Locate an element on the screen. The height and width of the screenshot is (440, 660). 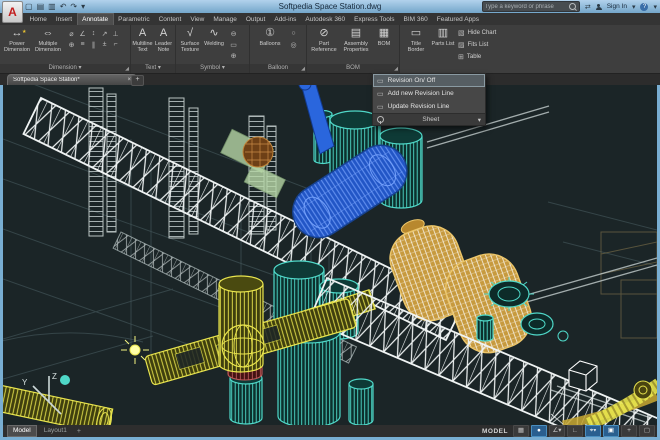
part-reference-button: ⊘ Part Reference is located at coordinates (324, 40).